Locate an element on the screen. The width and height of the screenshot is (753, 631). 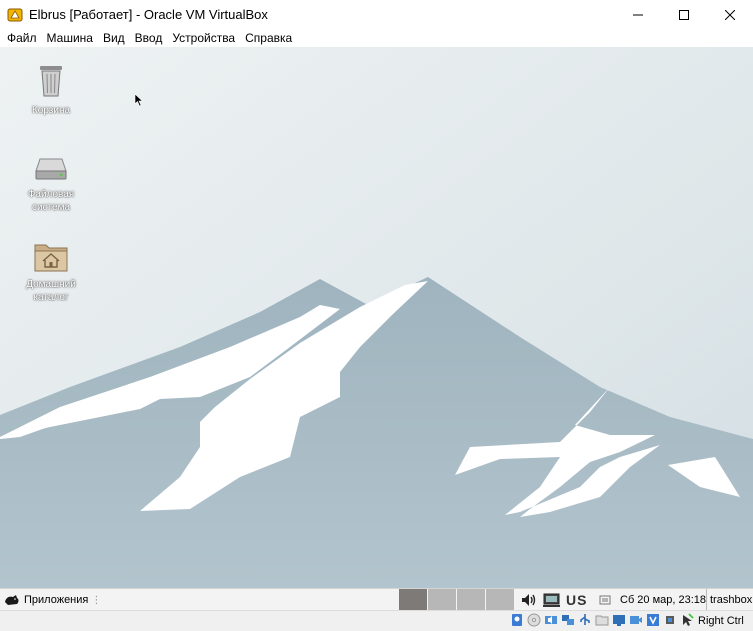
usb-icon is located at coordinates (585, 620).